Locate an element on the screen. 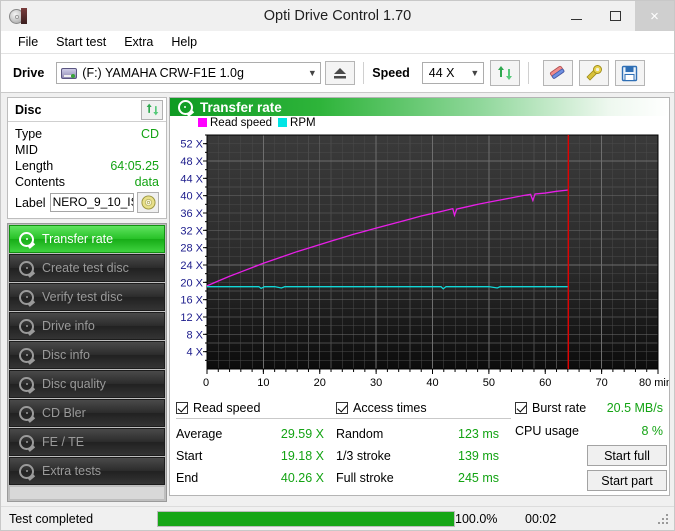 The width and height of the screenshot is (675, 531). maximize-button is located at coordinates (615, 16).